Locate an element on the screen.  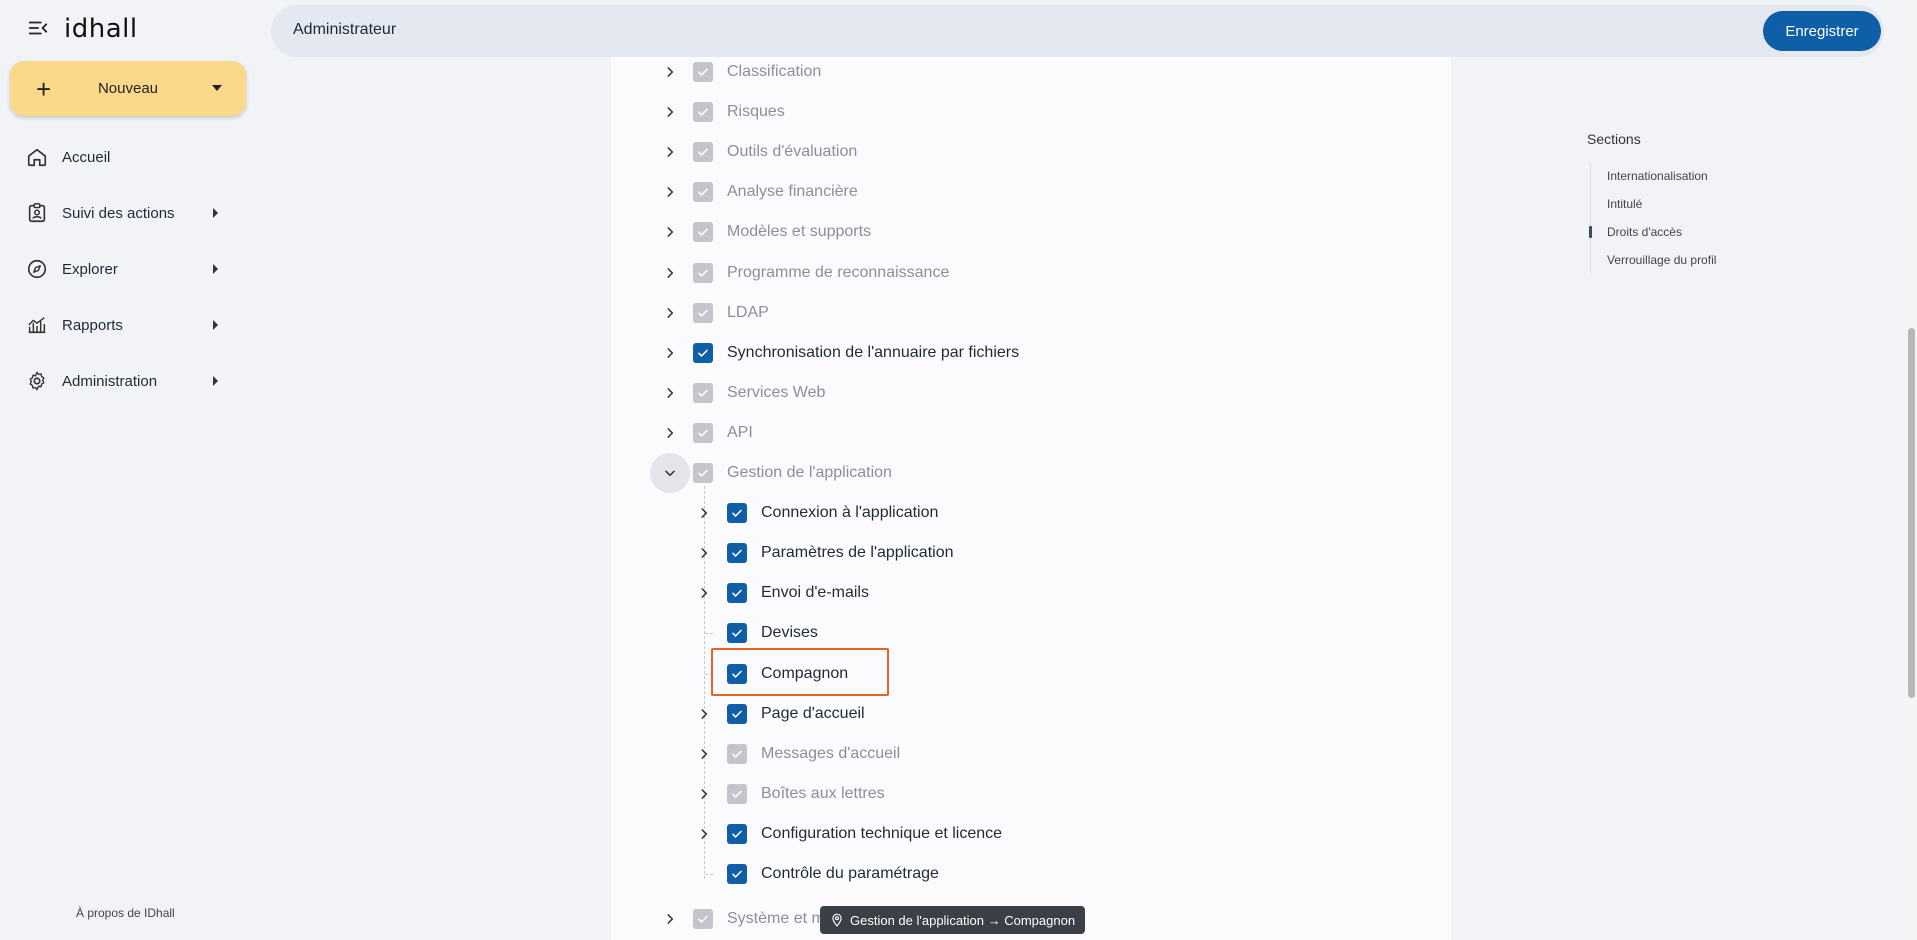
tree-row: Risques is located at coordinates (392, 112).